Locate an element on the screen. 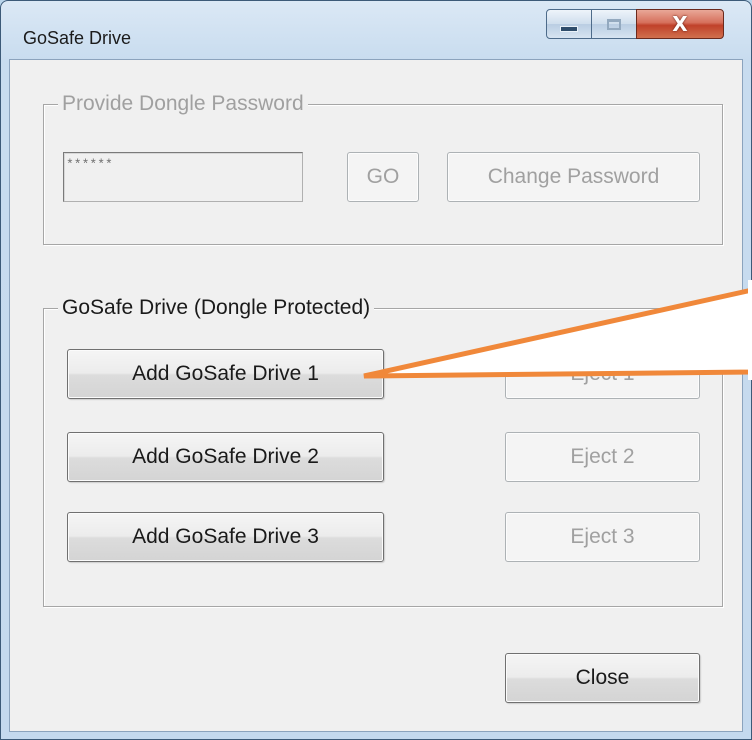 Image resolution: width=752 pixels, height=740 pixels. close-icon: X is located at coordinates (680, 24).